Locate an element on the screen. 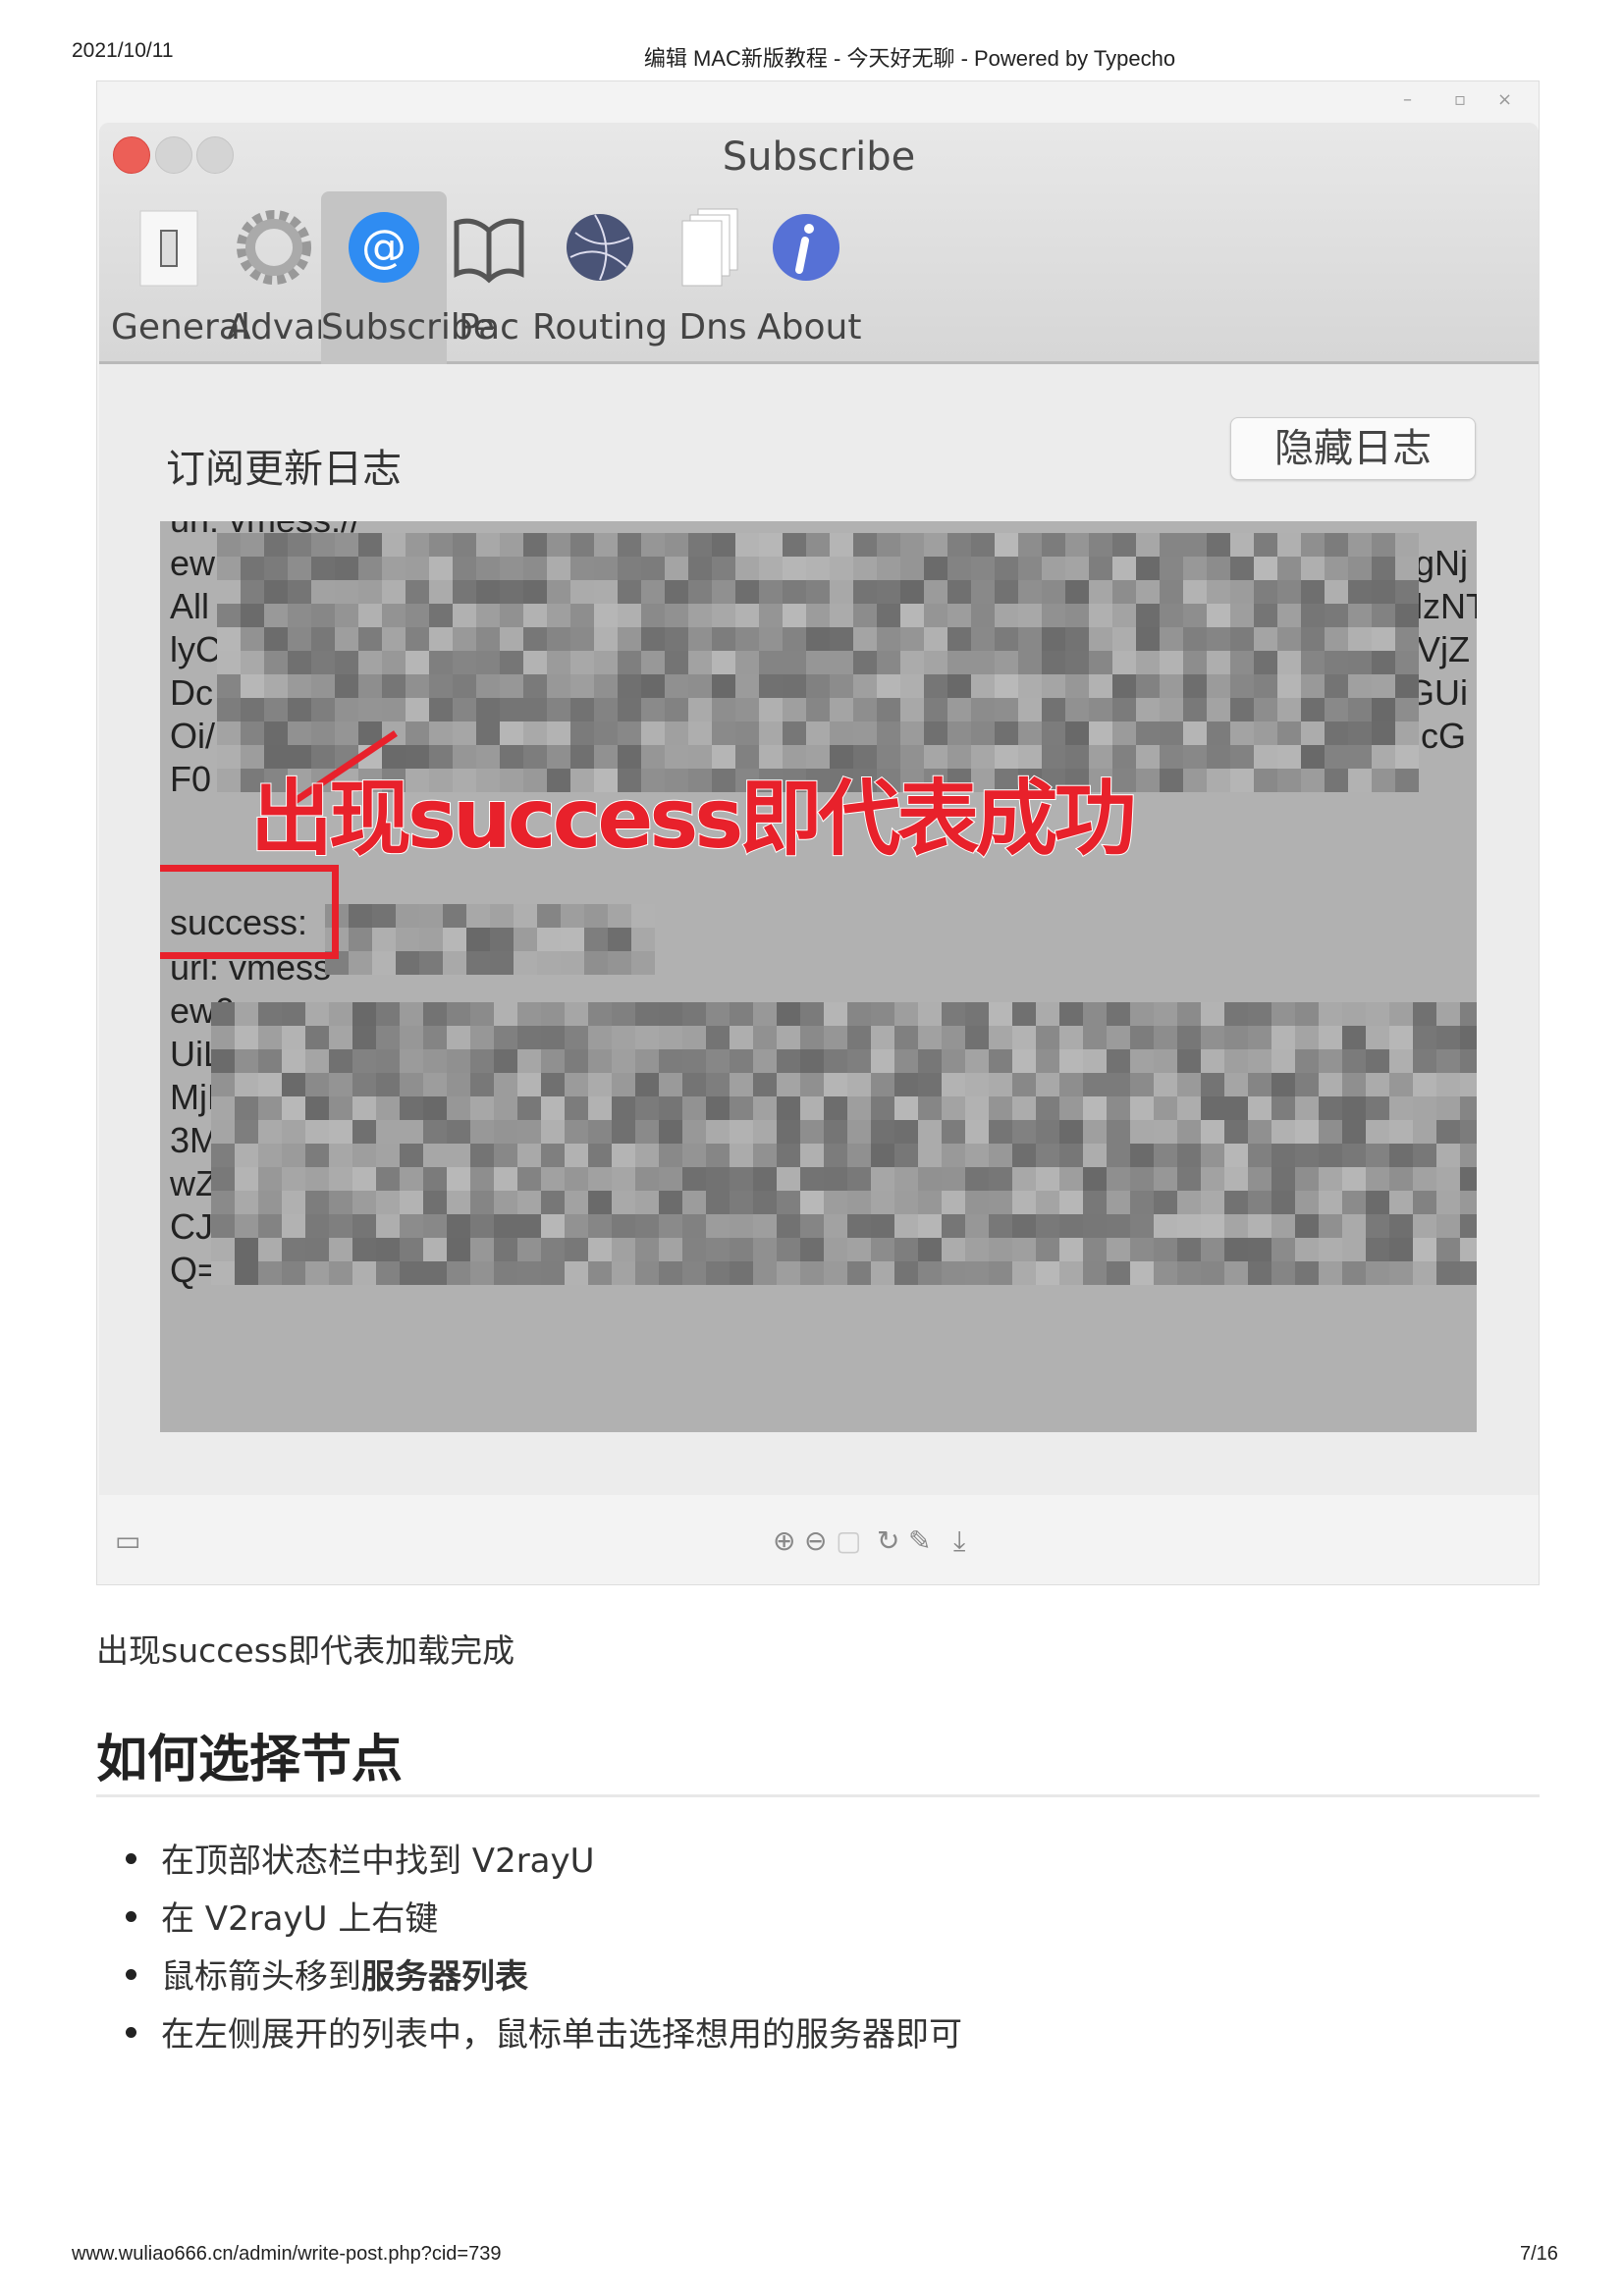 The height and width of the screenshot is (2296, 1623). actual-size-icon: ▢ is located at coordinates (848, 1541).